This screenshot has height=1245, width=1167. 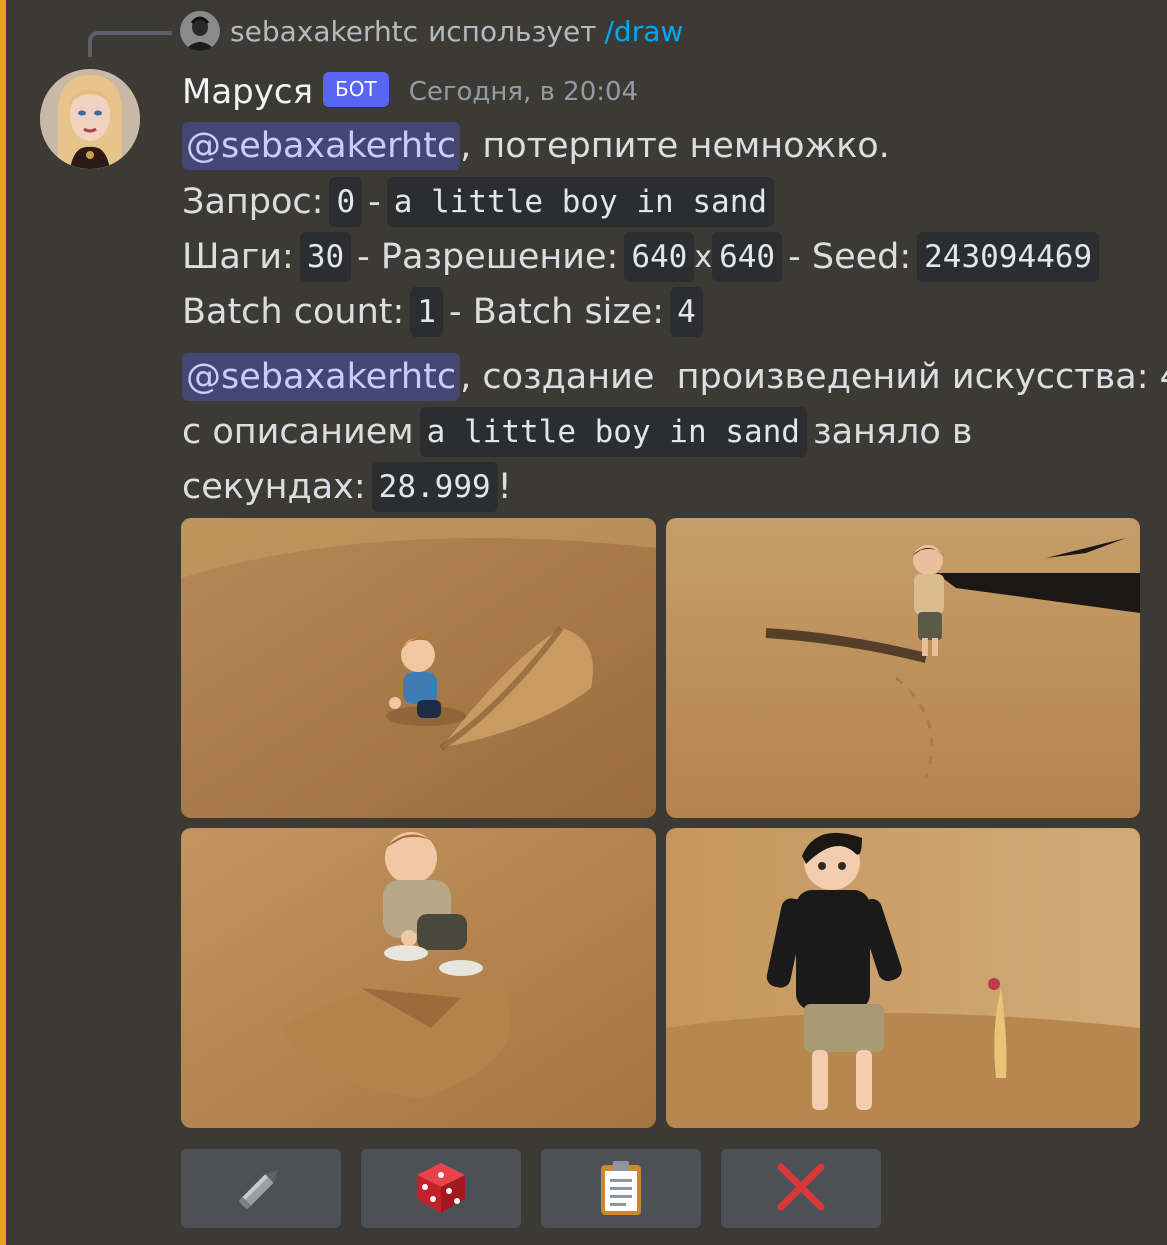 I want to click on message-line-1: @sebaxakerhtc, потерпите немножко., so click(x=536, y=146).